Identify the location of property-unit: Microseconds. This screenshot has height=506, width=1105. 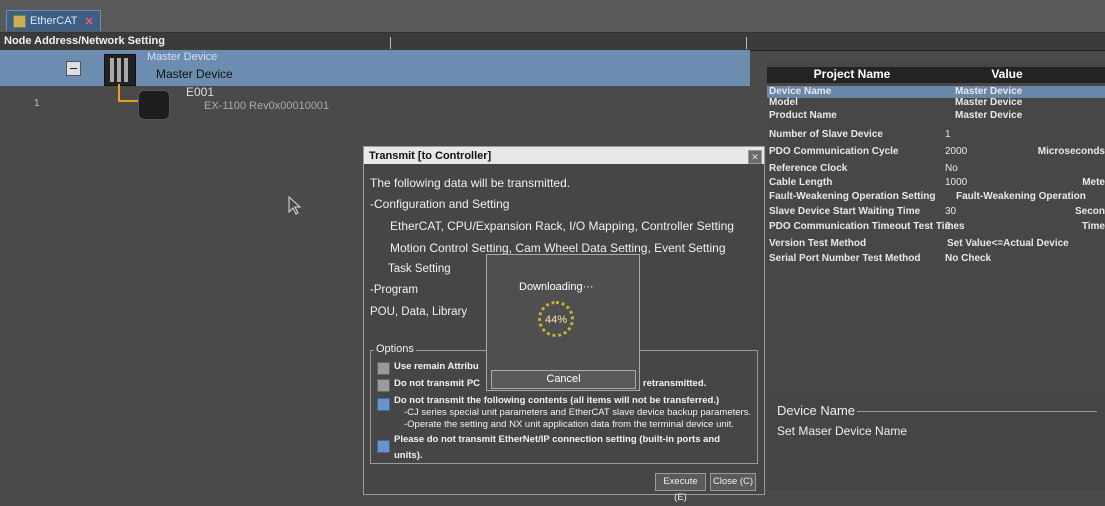
(1071, 151).